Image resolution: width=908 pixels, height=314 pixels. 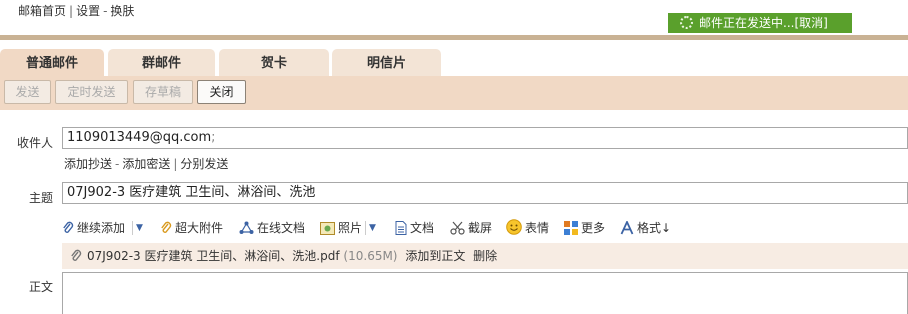 I want to click on subject-label: 主题, so click(x=41, y=198).